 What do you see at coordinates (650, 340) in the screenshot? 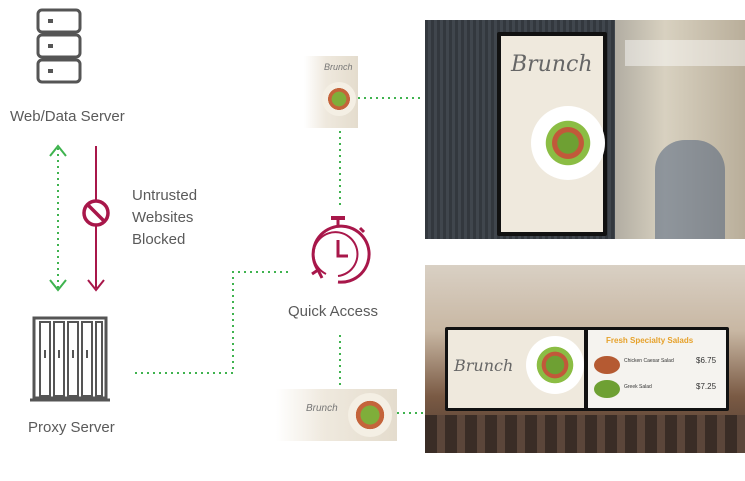
I see `menu-title: Fresh Specialty Salads` at bounding box center [650, 340].